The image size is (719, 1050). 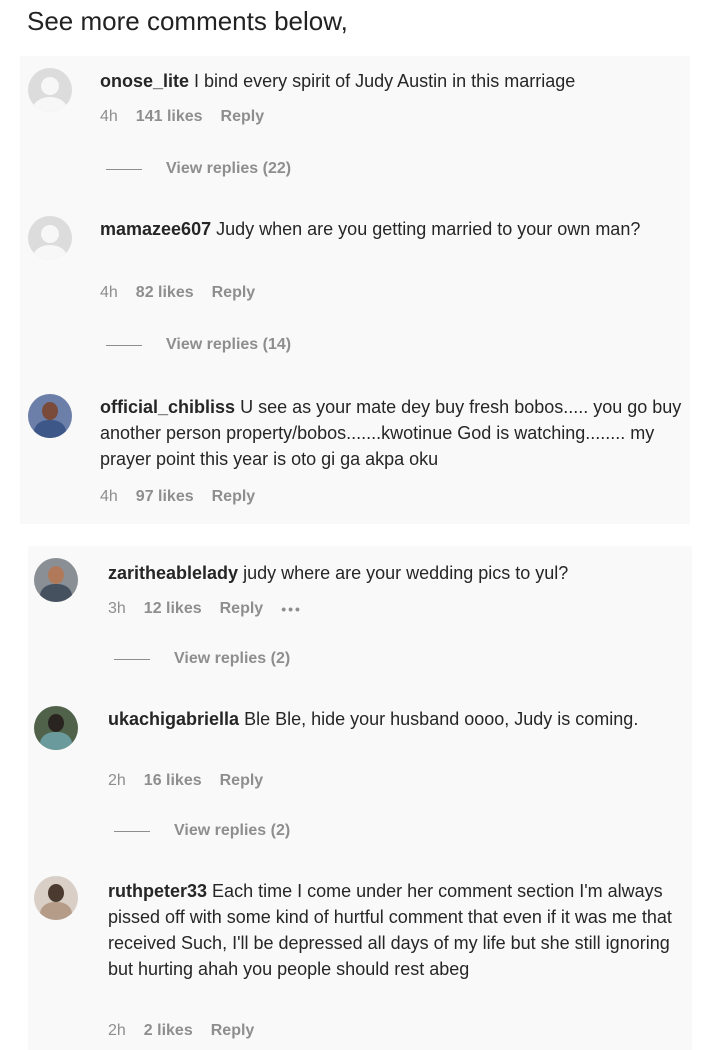 I want to click on more-options-icon: •••, so click(x=291, y=609).